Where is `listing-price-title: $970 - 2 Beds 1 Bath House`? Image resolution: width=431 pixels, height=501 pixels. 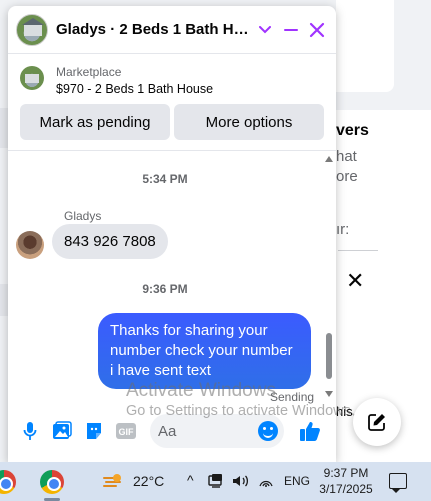 listing-price-title: $970 - 2 Beds 1 Bath House is located at coordinates (135, 89).